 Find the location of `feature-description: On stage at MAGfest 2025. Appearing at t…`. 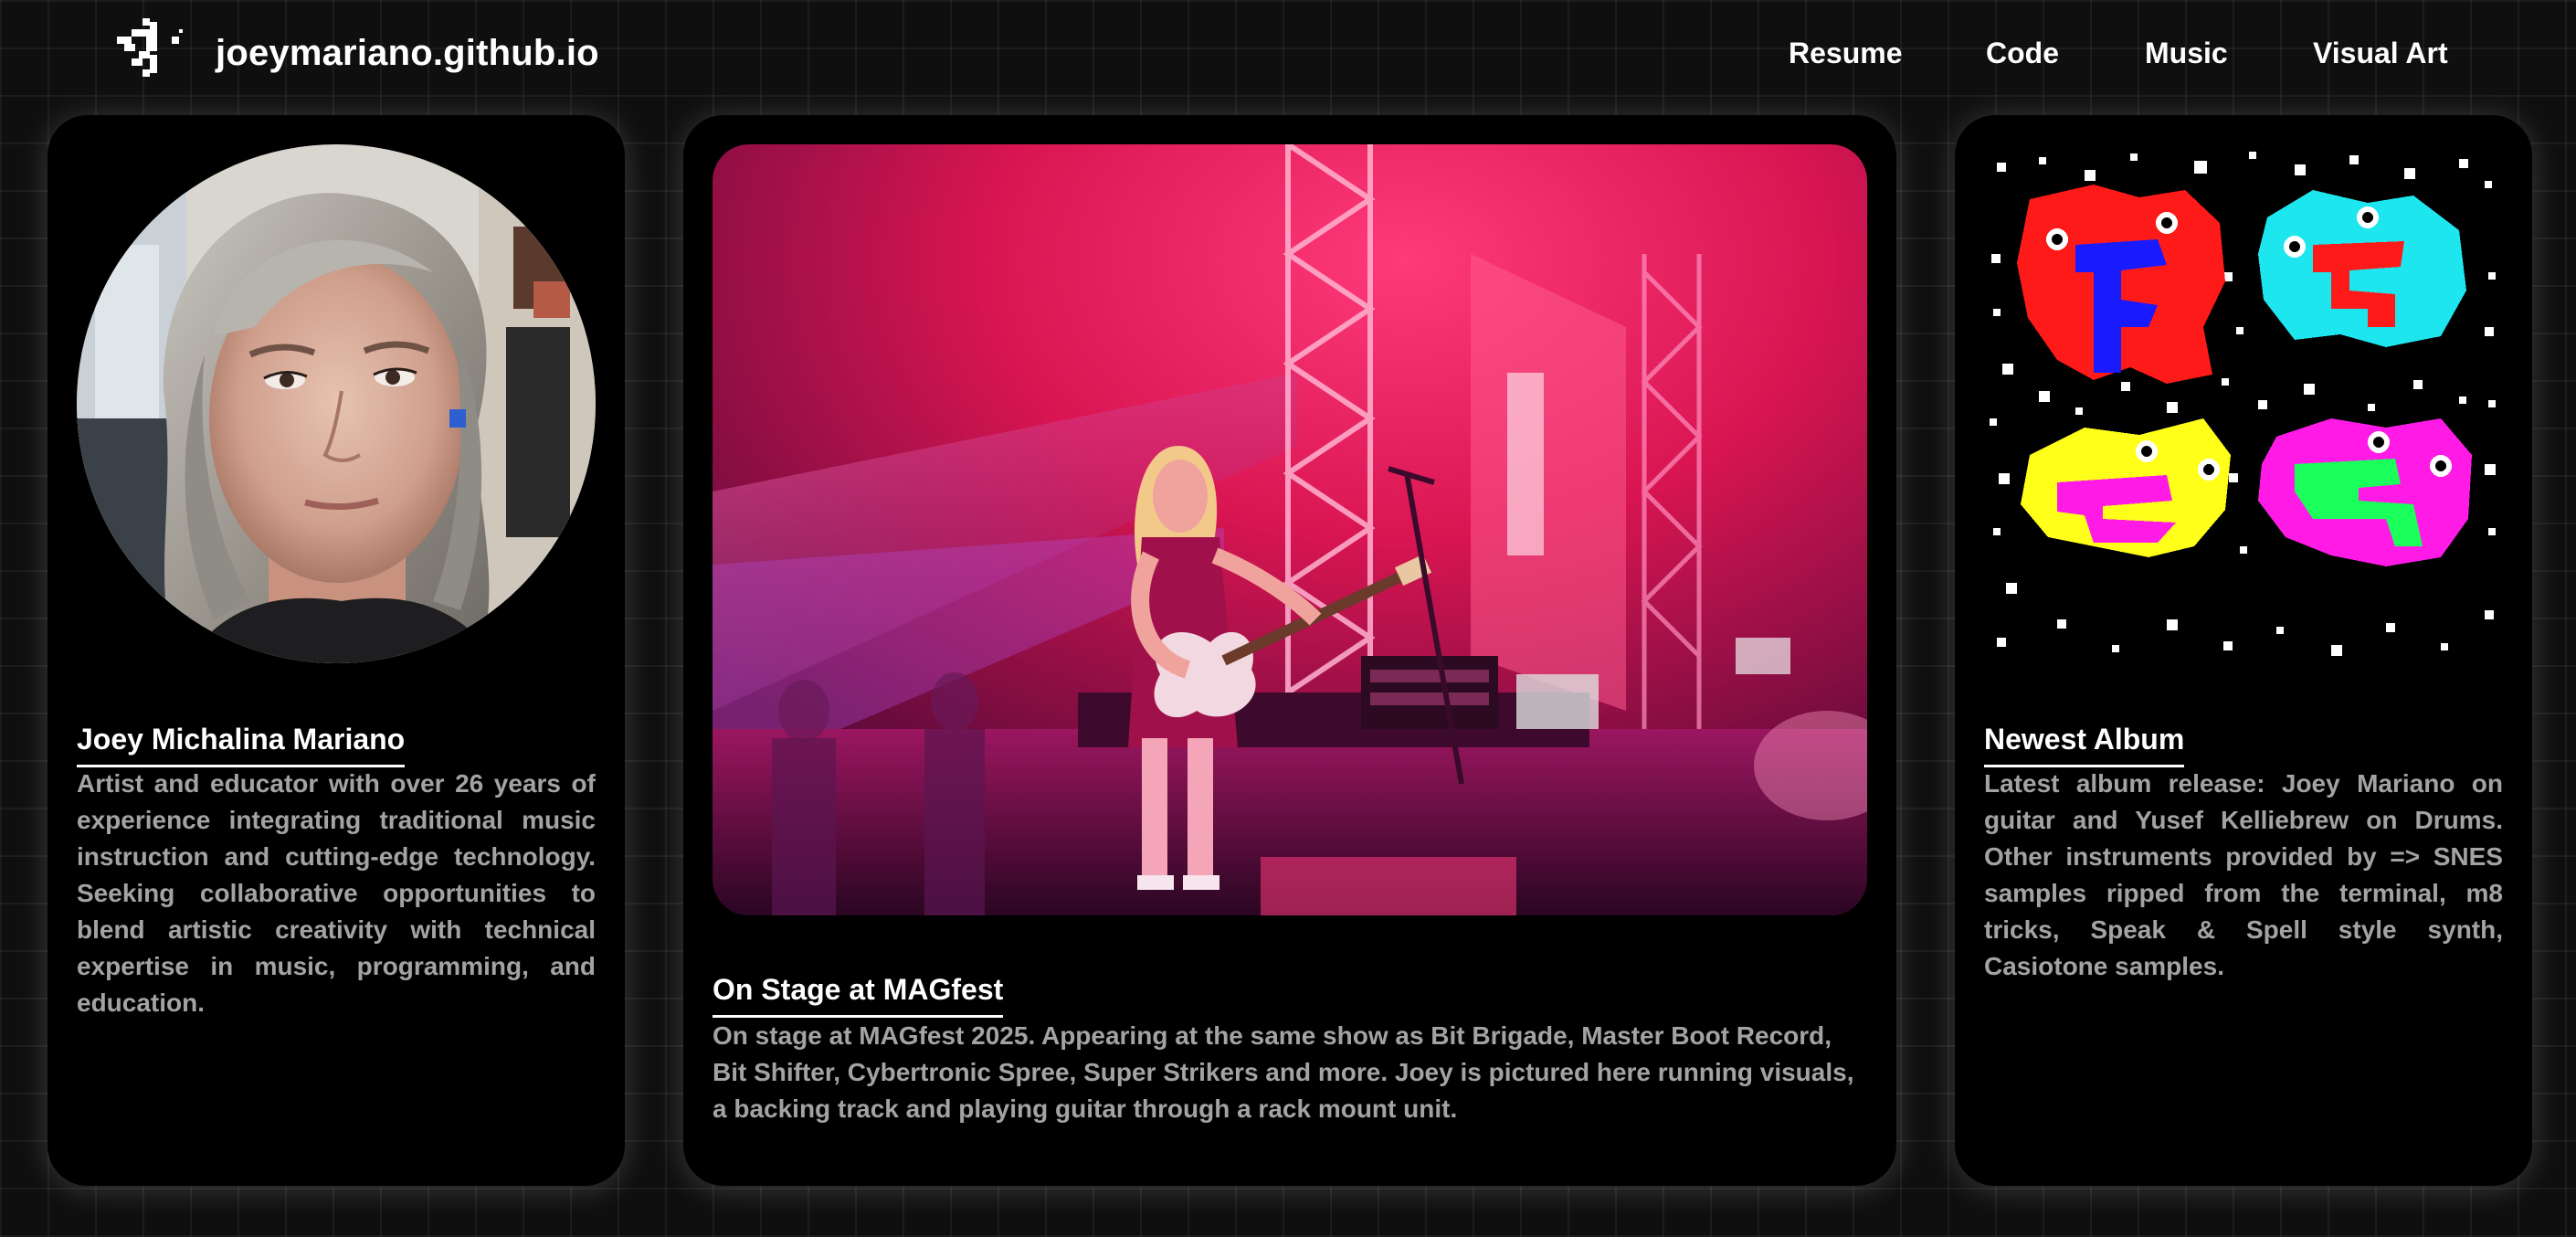

feature-description: On stage at MAGfest 2025. Appearing at t… is located at coordinates (1283, 1072).